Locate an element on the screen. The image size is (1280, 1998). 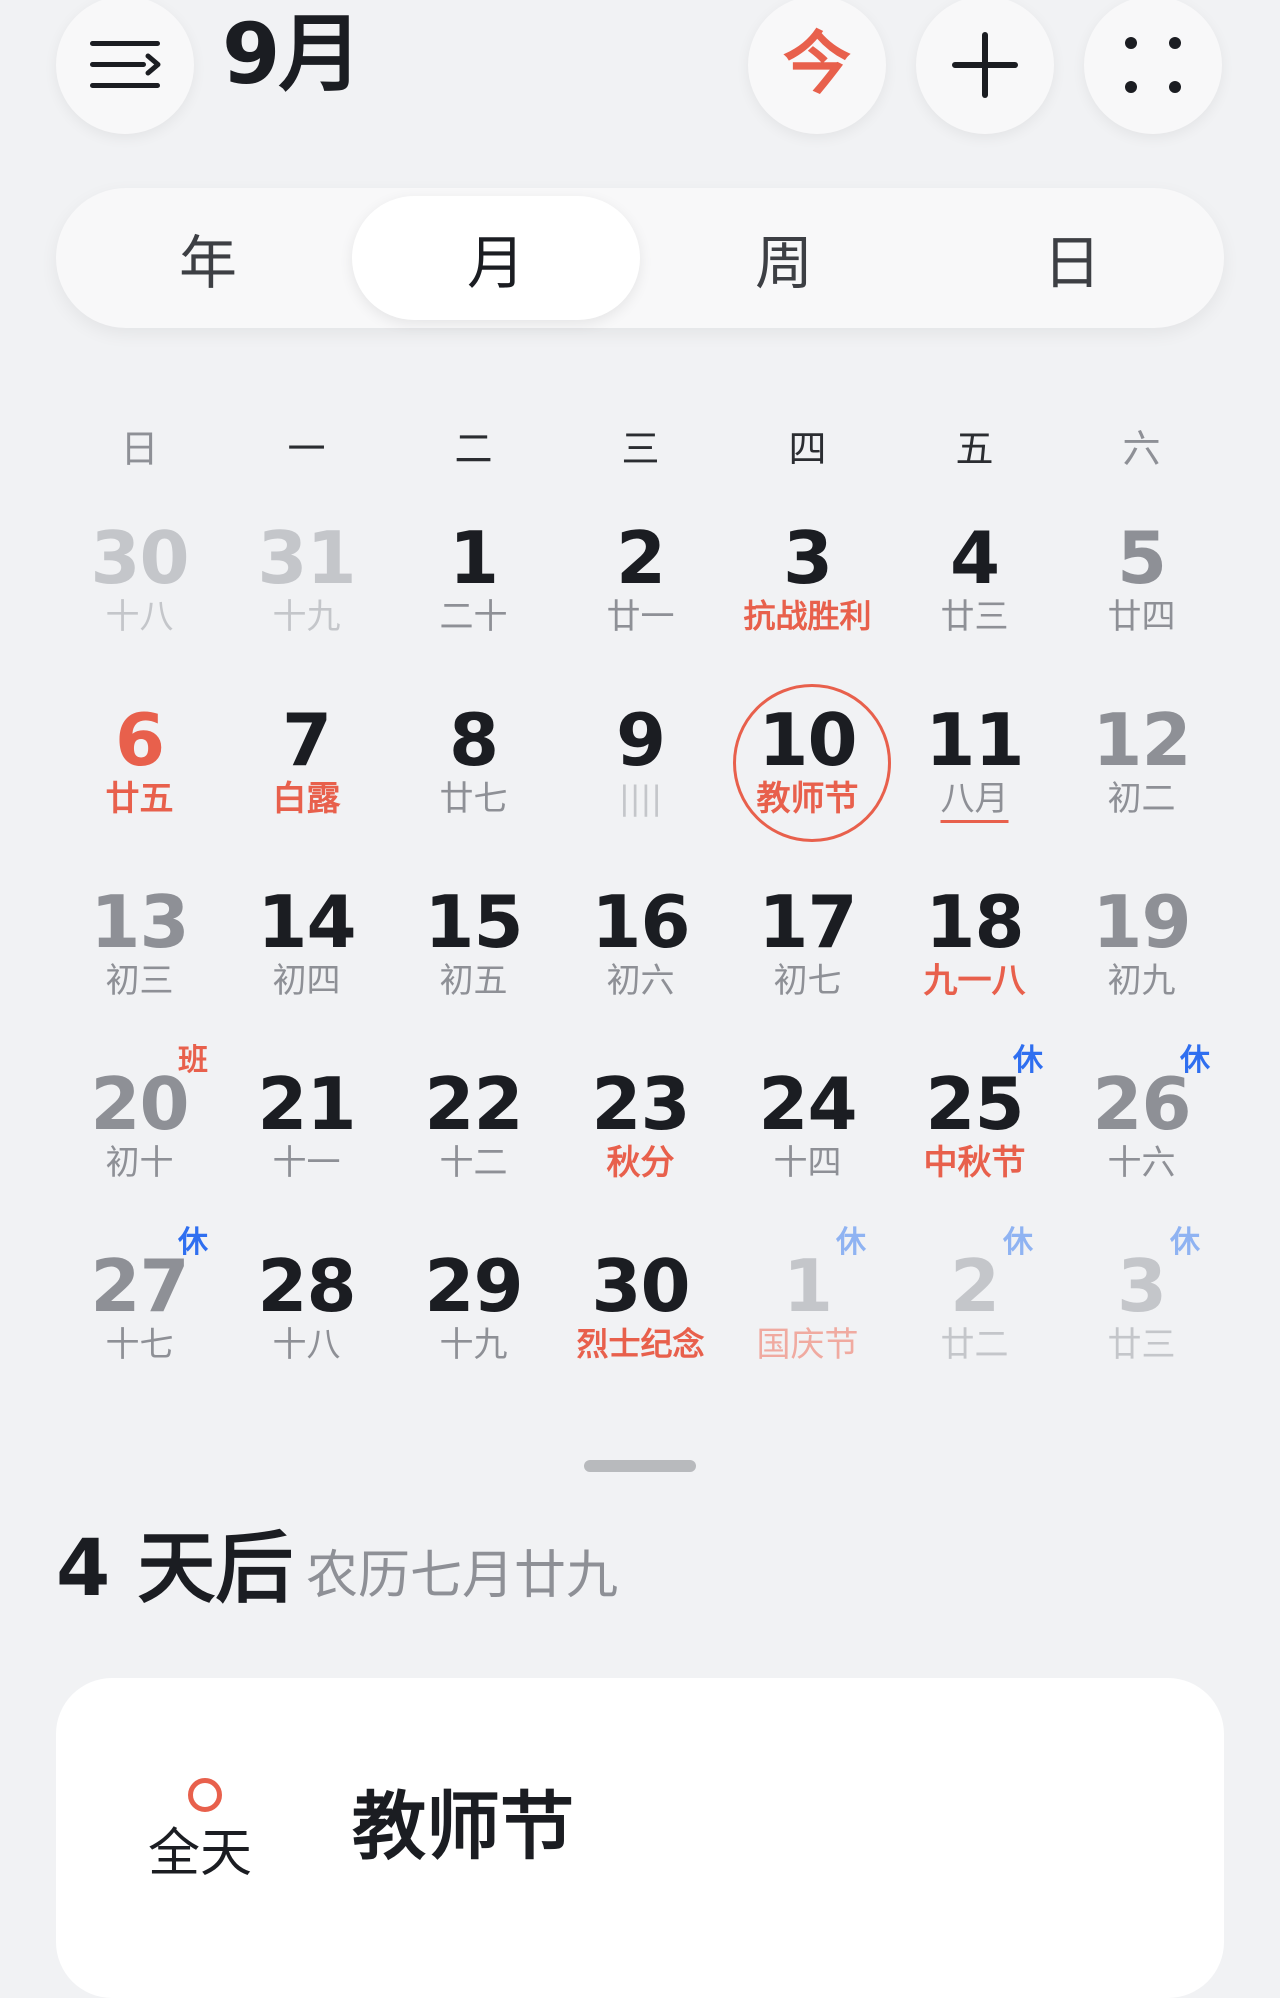
day-cell: 15 初五 is located at coordinates (473, 955).